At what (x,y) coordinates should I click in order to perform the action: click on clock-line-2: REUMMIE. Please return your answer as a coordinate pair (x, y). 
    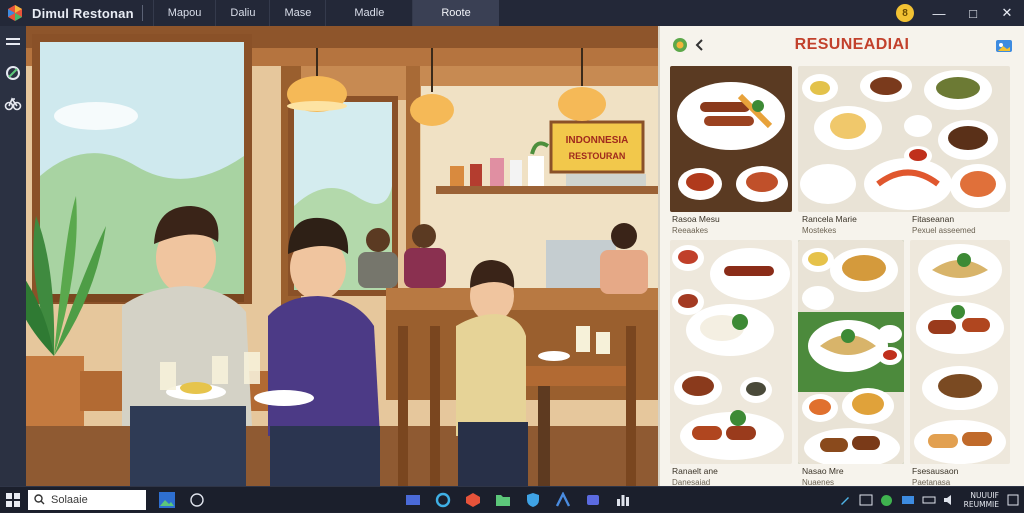
    Looking at the image, I should click on (981, 504).